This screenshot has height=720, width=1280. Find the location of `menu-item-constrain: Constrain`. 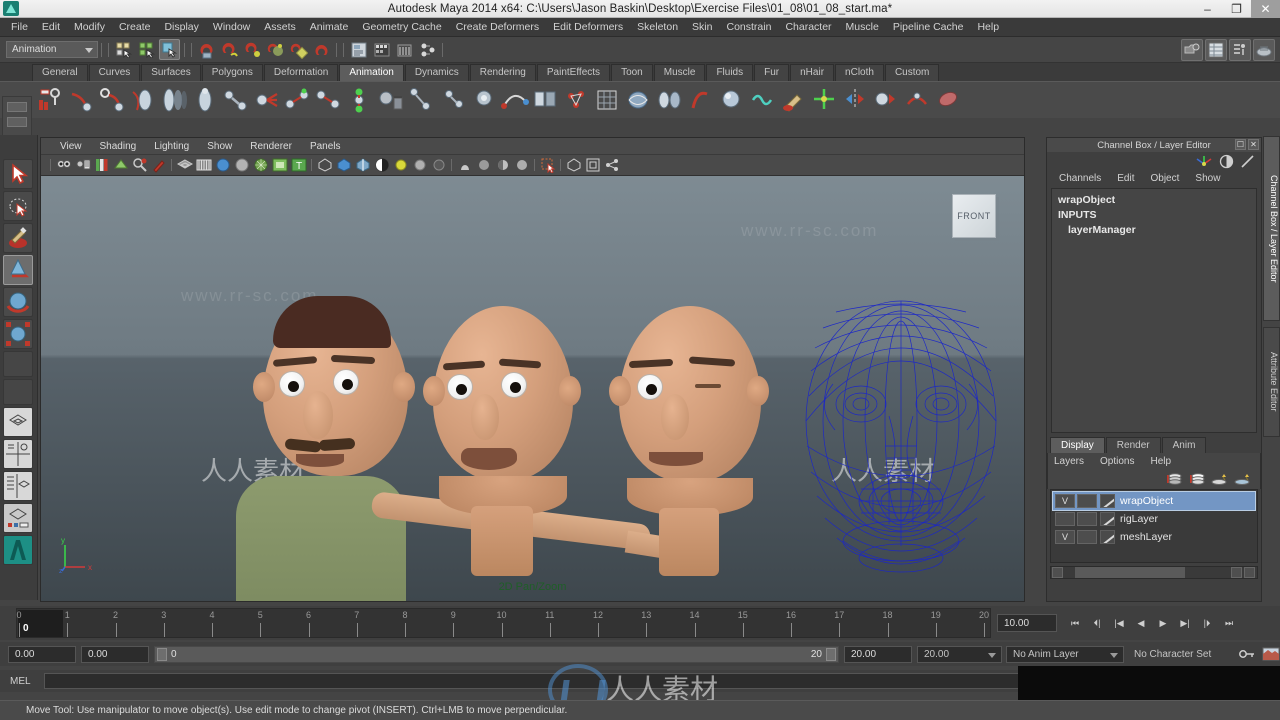

menu-item-constrain: Constrain is located at coordinates (748, 27).